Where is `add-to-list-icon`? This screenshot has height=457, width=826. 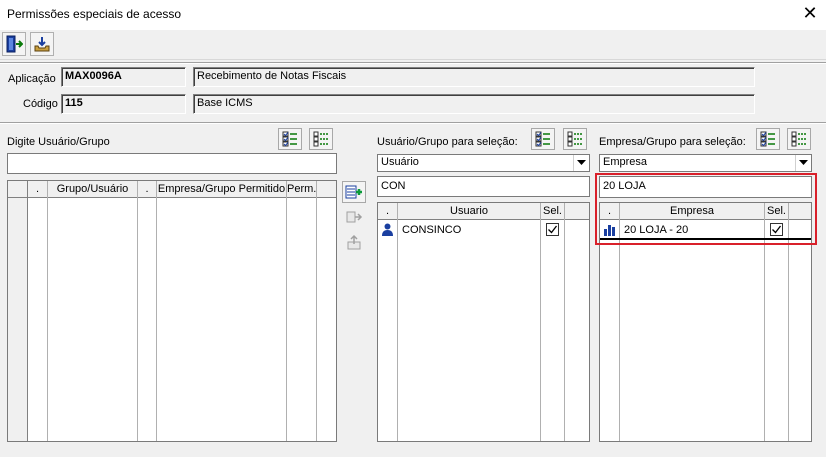
add-to-list-icon is located at coordinates (353, 192).